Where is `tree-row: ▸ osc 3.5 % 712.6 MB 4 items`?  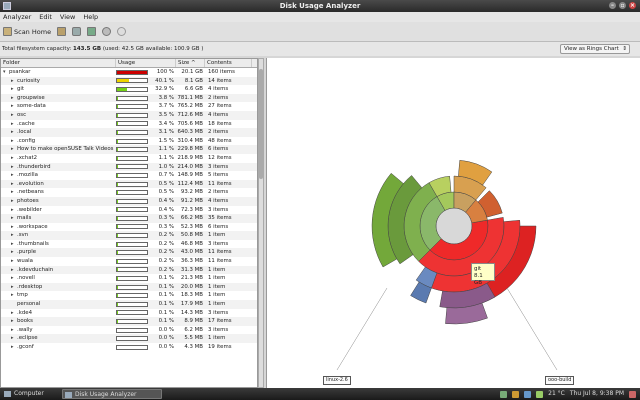 tree-row: ▸ osc 3.5 % 712.6 MB 4 items is located at coordinates (129, 115).